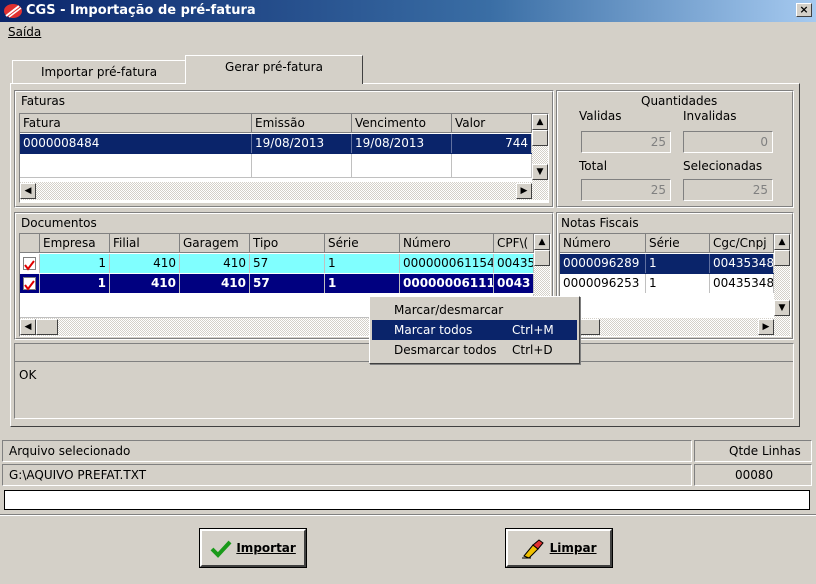 The width and height of the screenshot is (816, 584). What do you see at coordinates (99, 72) in the screenshot?
I see `tab-importar: Importar pré-fatura` at bounding box center [99, 72].